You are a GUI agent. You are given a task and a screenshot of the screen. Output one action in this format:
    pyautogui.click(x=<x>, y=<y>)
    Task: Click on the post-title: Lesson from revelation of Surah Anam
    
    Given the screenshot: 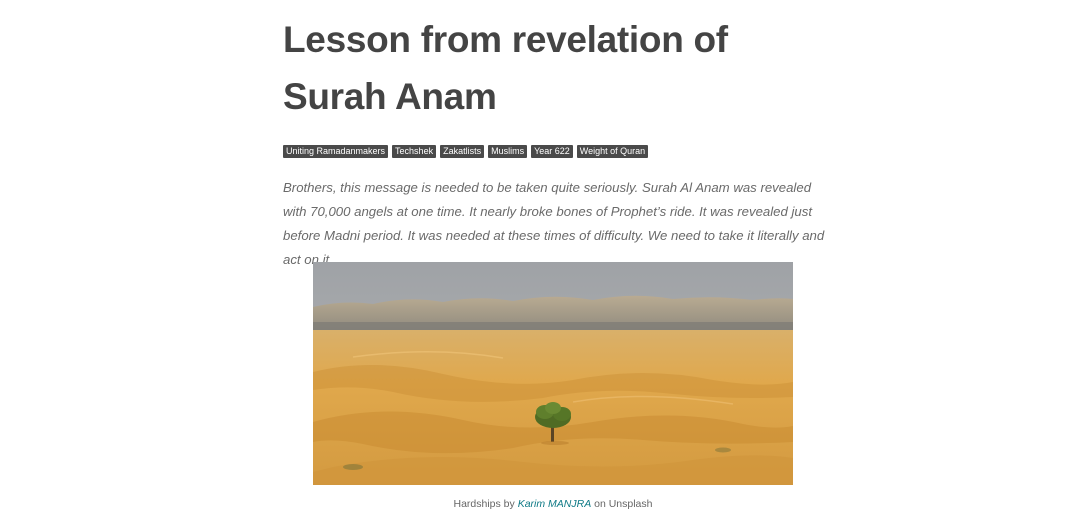 What is the action you would take?
    pyautogui.click(x=553, y=68)
    